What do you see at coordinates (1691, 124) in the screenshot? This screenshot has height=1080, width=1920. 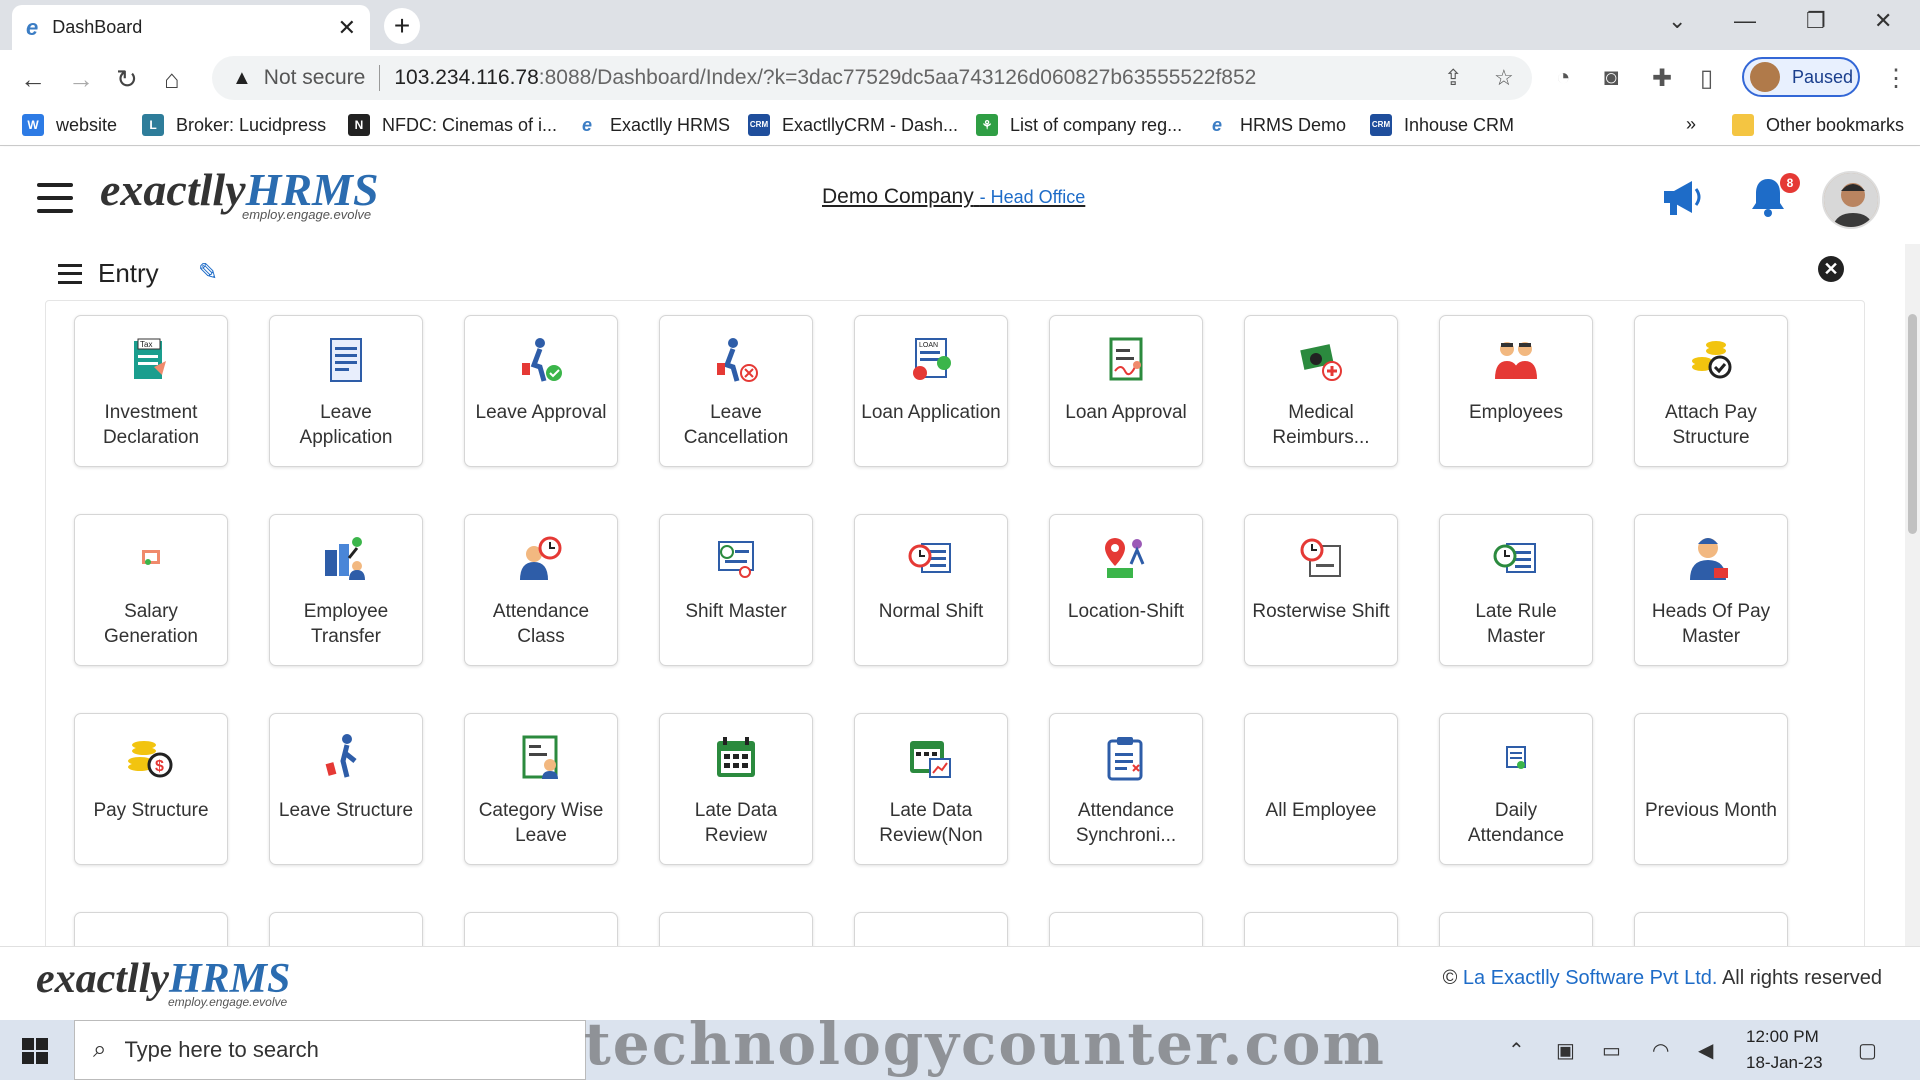 I see `bookmarks-overflow: »` at bounding box center [1691, 124].